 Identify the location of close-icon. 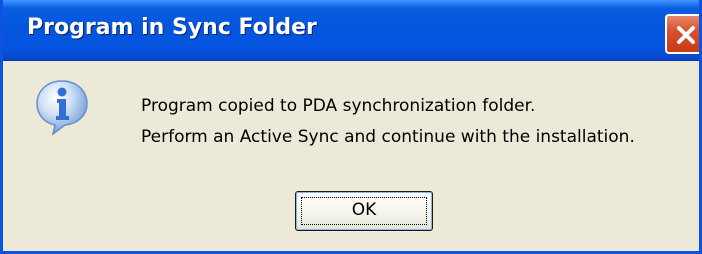
(686, 35).